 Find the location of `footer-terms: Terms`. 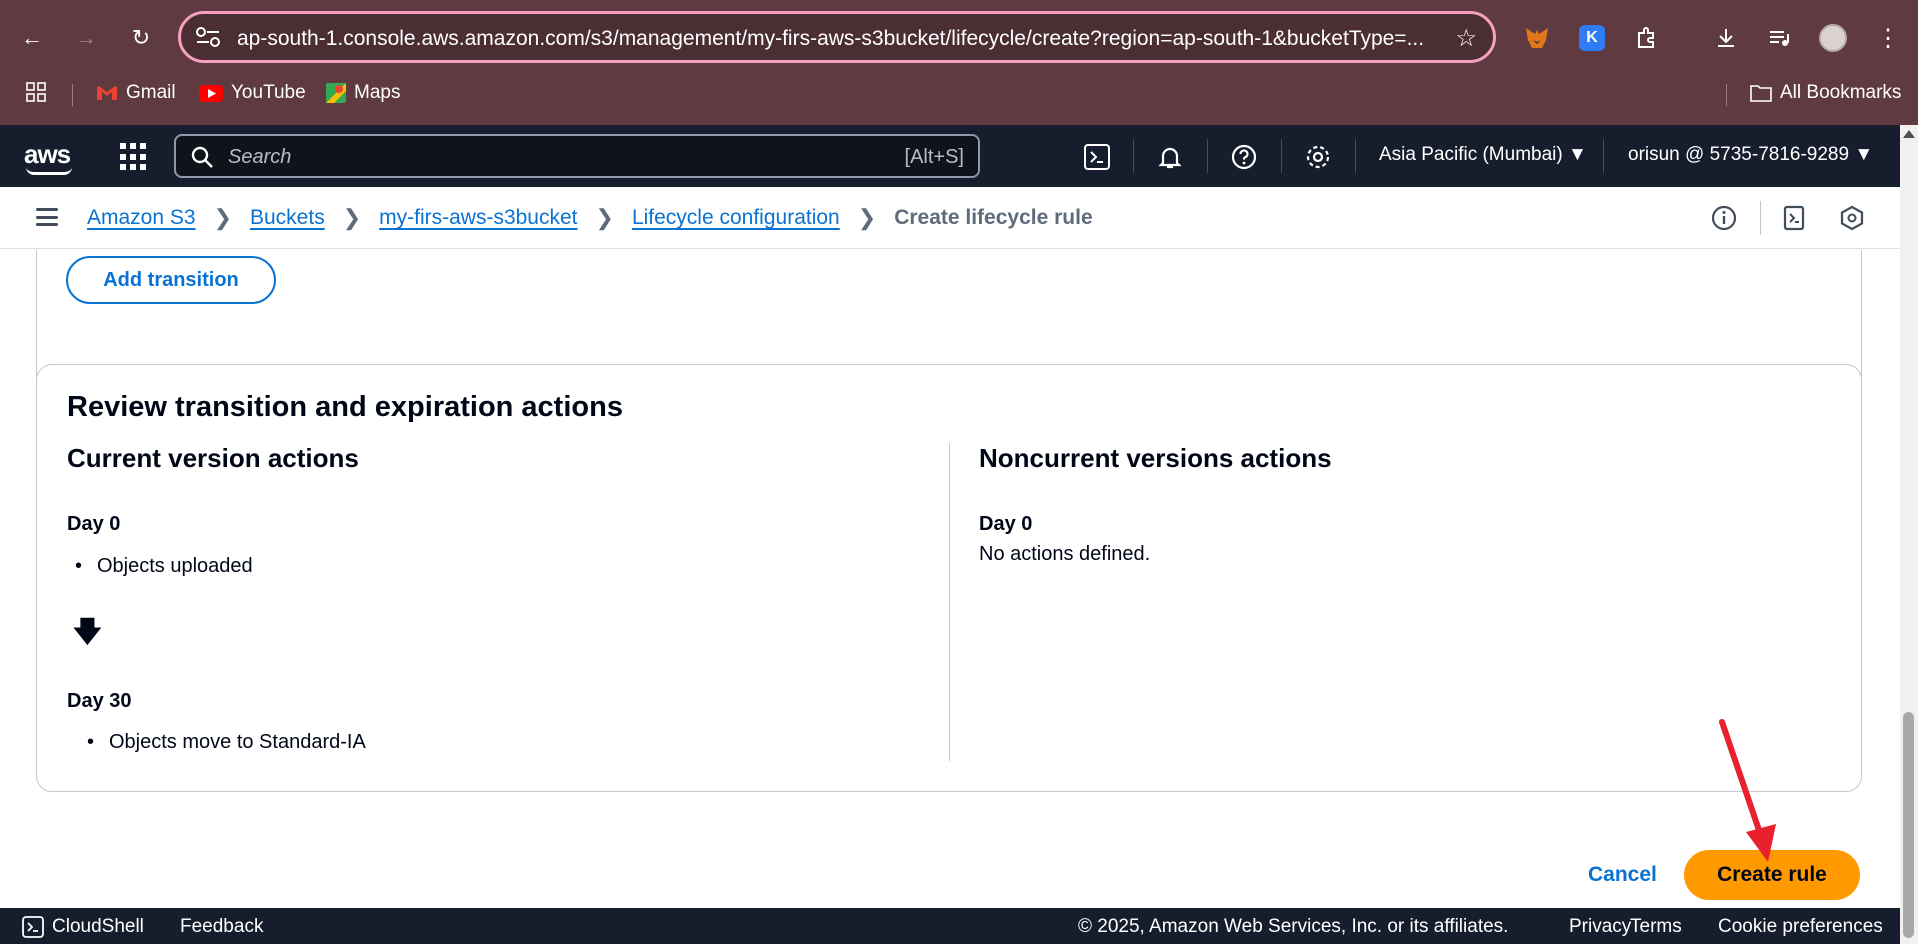

footer-terms: Terms is located at coordinates (1656, 927).